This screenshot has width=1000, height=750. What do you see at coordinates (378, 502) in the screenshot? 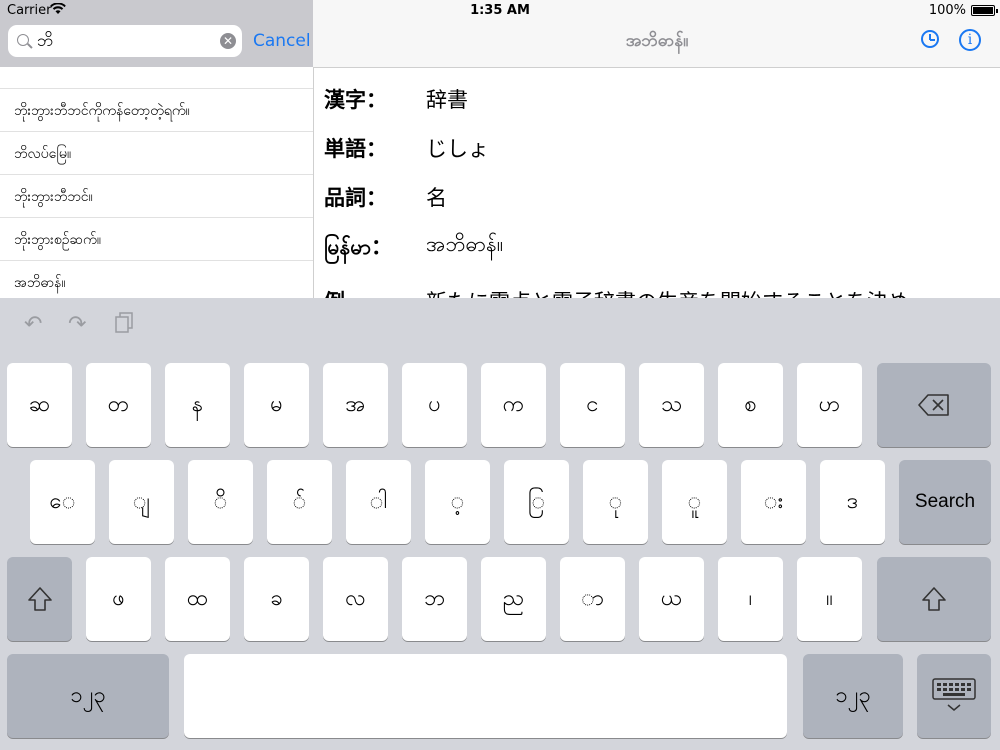
I see `key: ါ` at bounding box center [378, 502].